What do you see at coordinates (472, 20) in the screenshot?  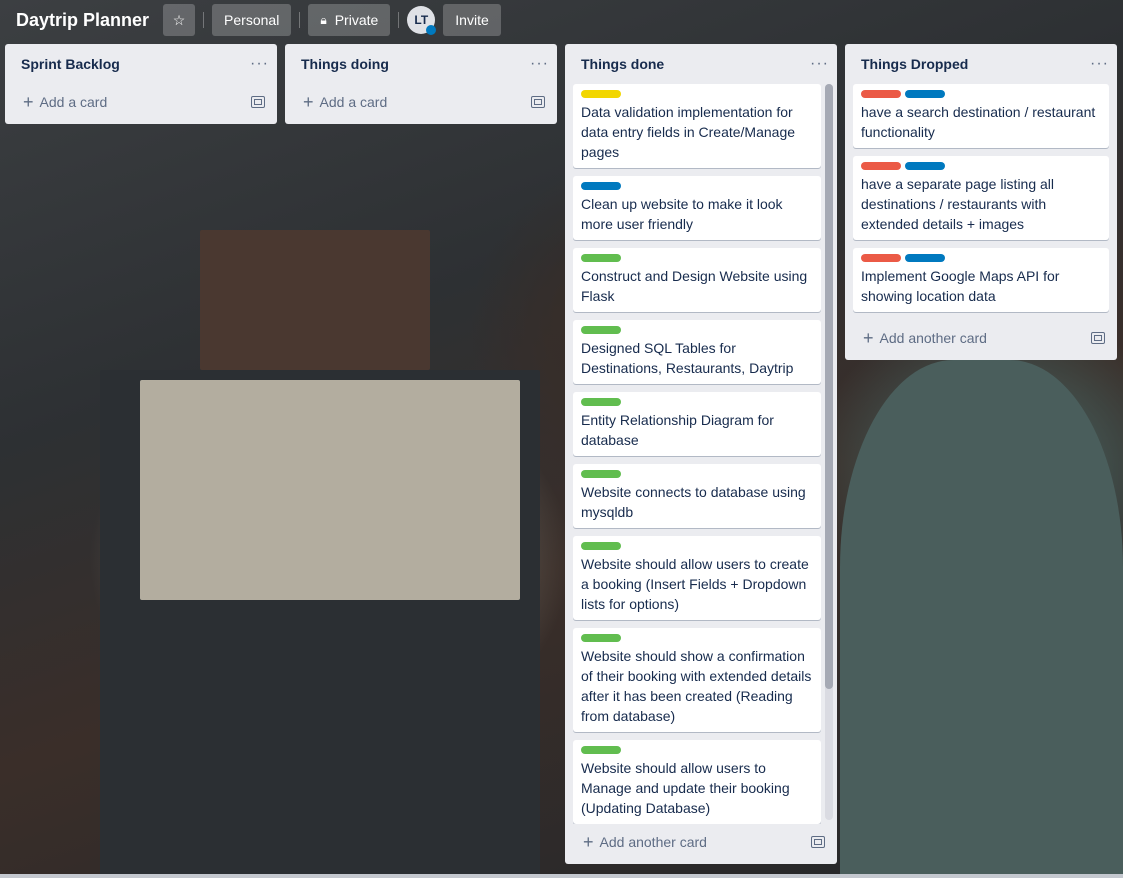 I see `invite-button: Invite` at bounding box center [472, 20].